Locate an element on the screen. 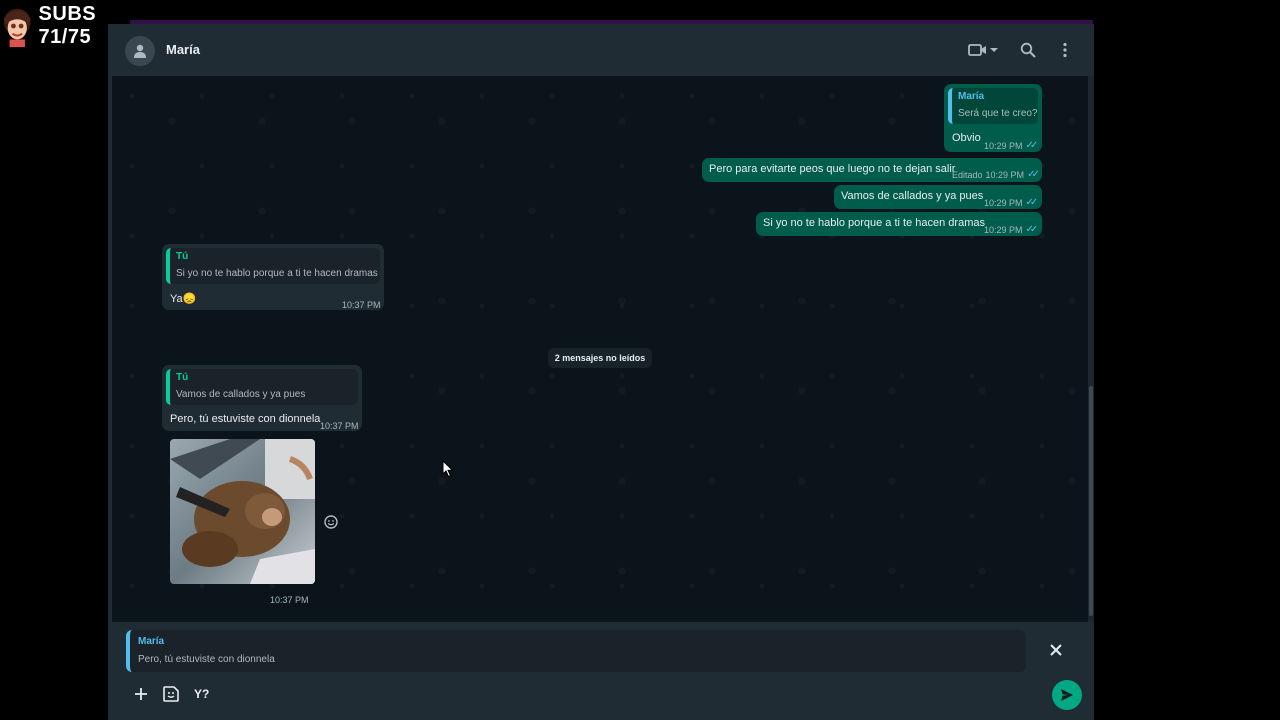 The width and height of the screenshot is (1280, 720). send-button is located at coordinates (1067, 695).